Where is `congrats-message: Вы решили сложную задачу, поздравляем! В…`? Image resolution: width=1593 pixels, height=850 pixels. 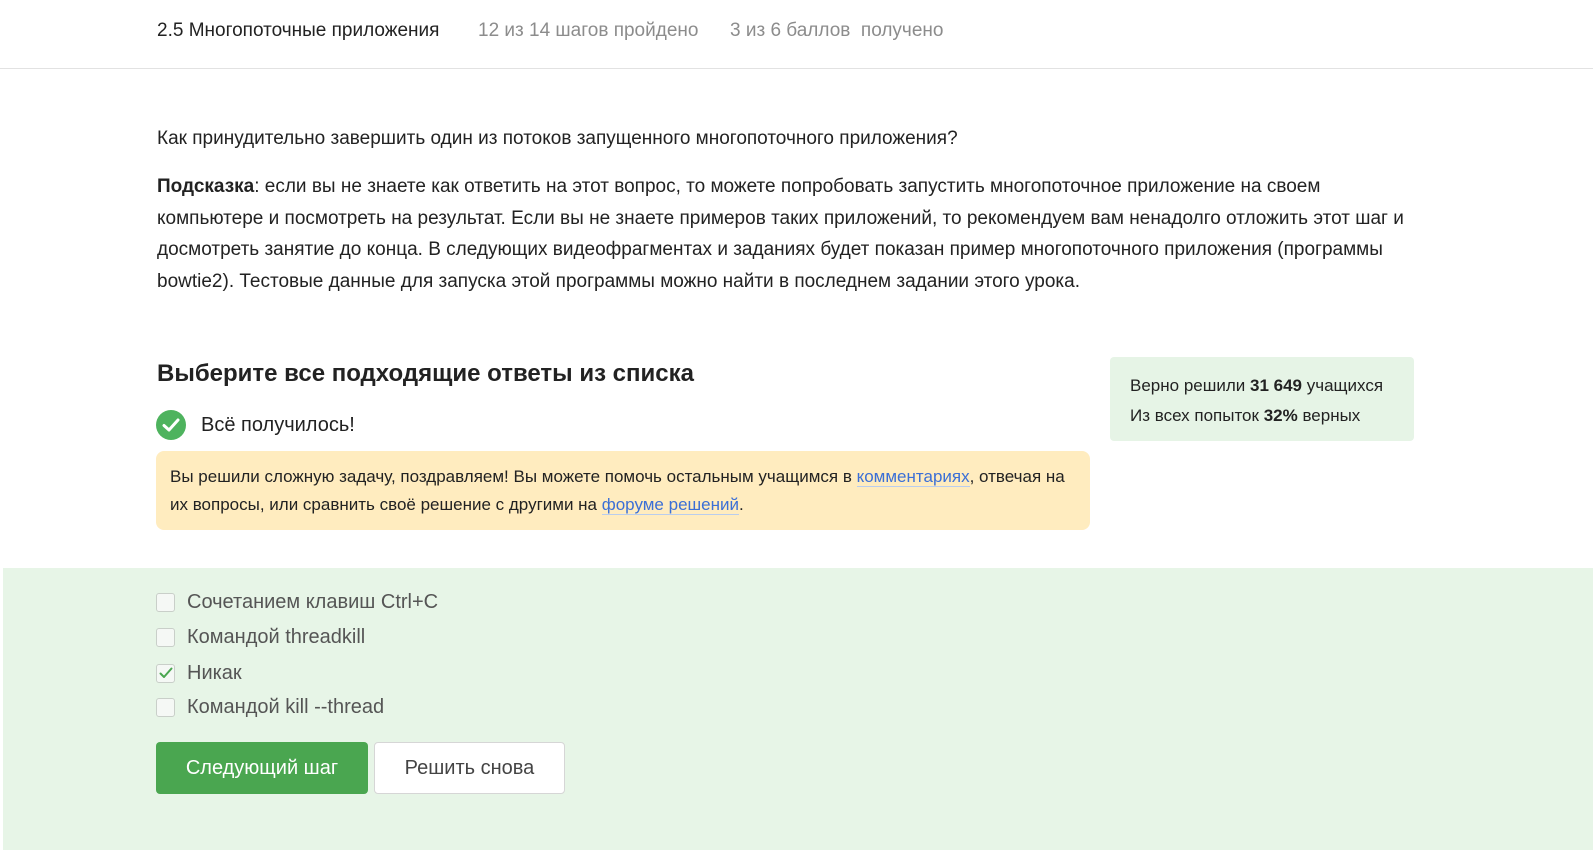
congrats-message: Вы решили сложную задачу, поздравляем! В… is located at coordinates (623, 490).